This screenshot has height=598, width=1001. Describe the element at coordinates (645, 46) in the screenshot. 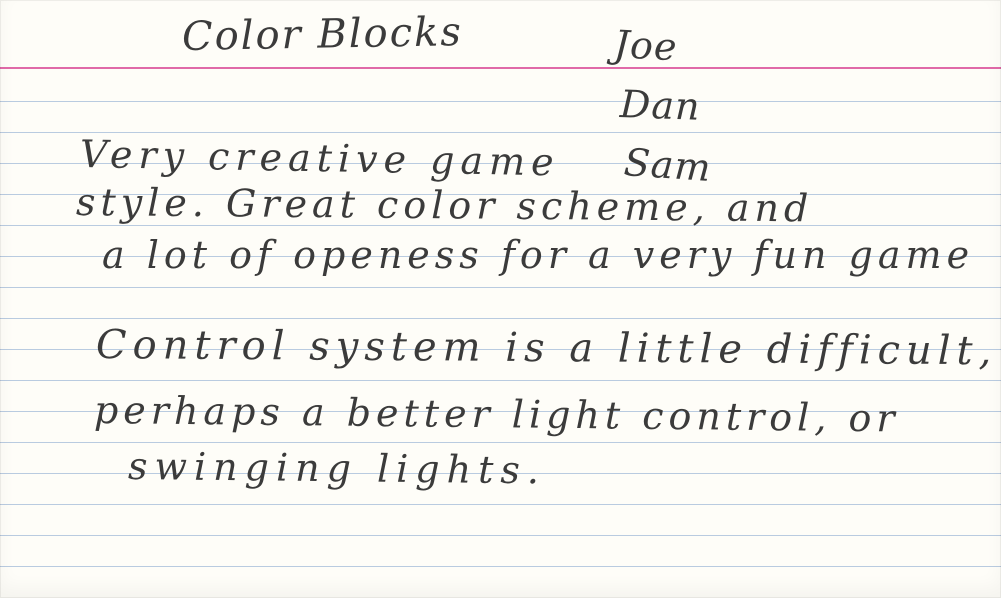

I see `author-name: Joe` at that location.